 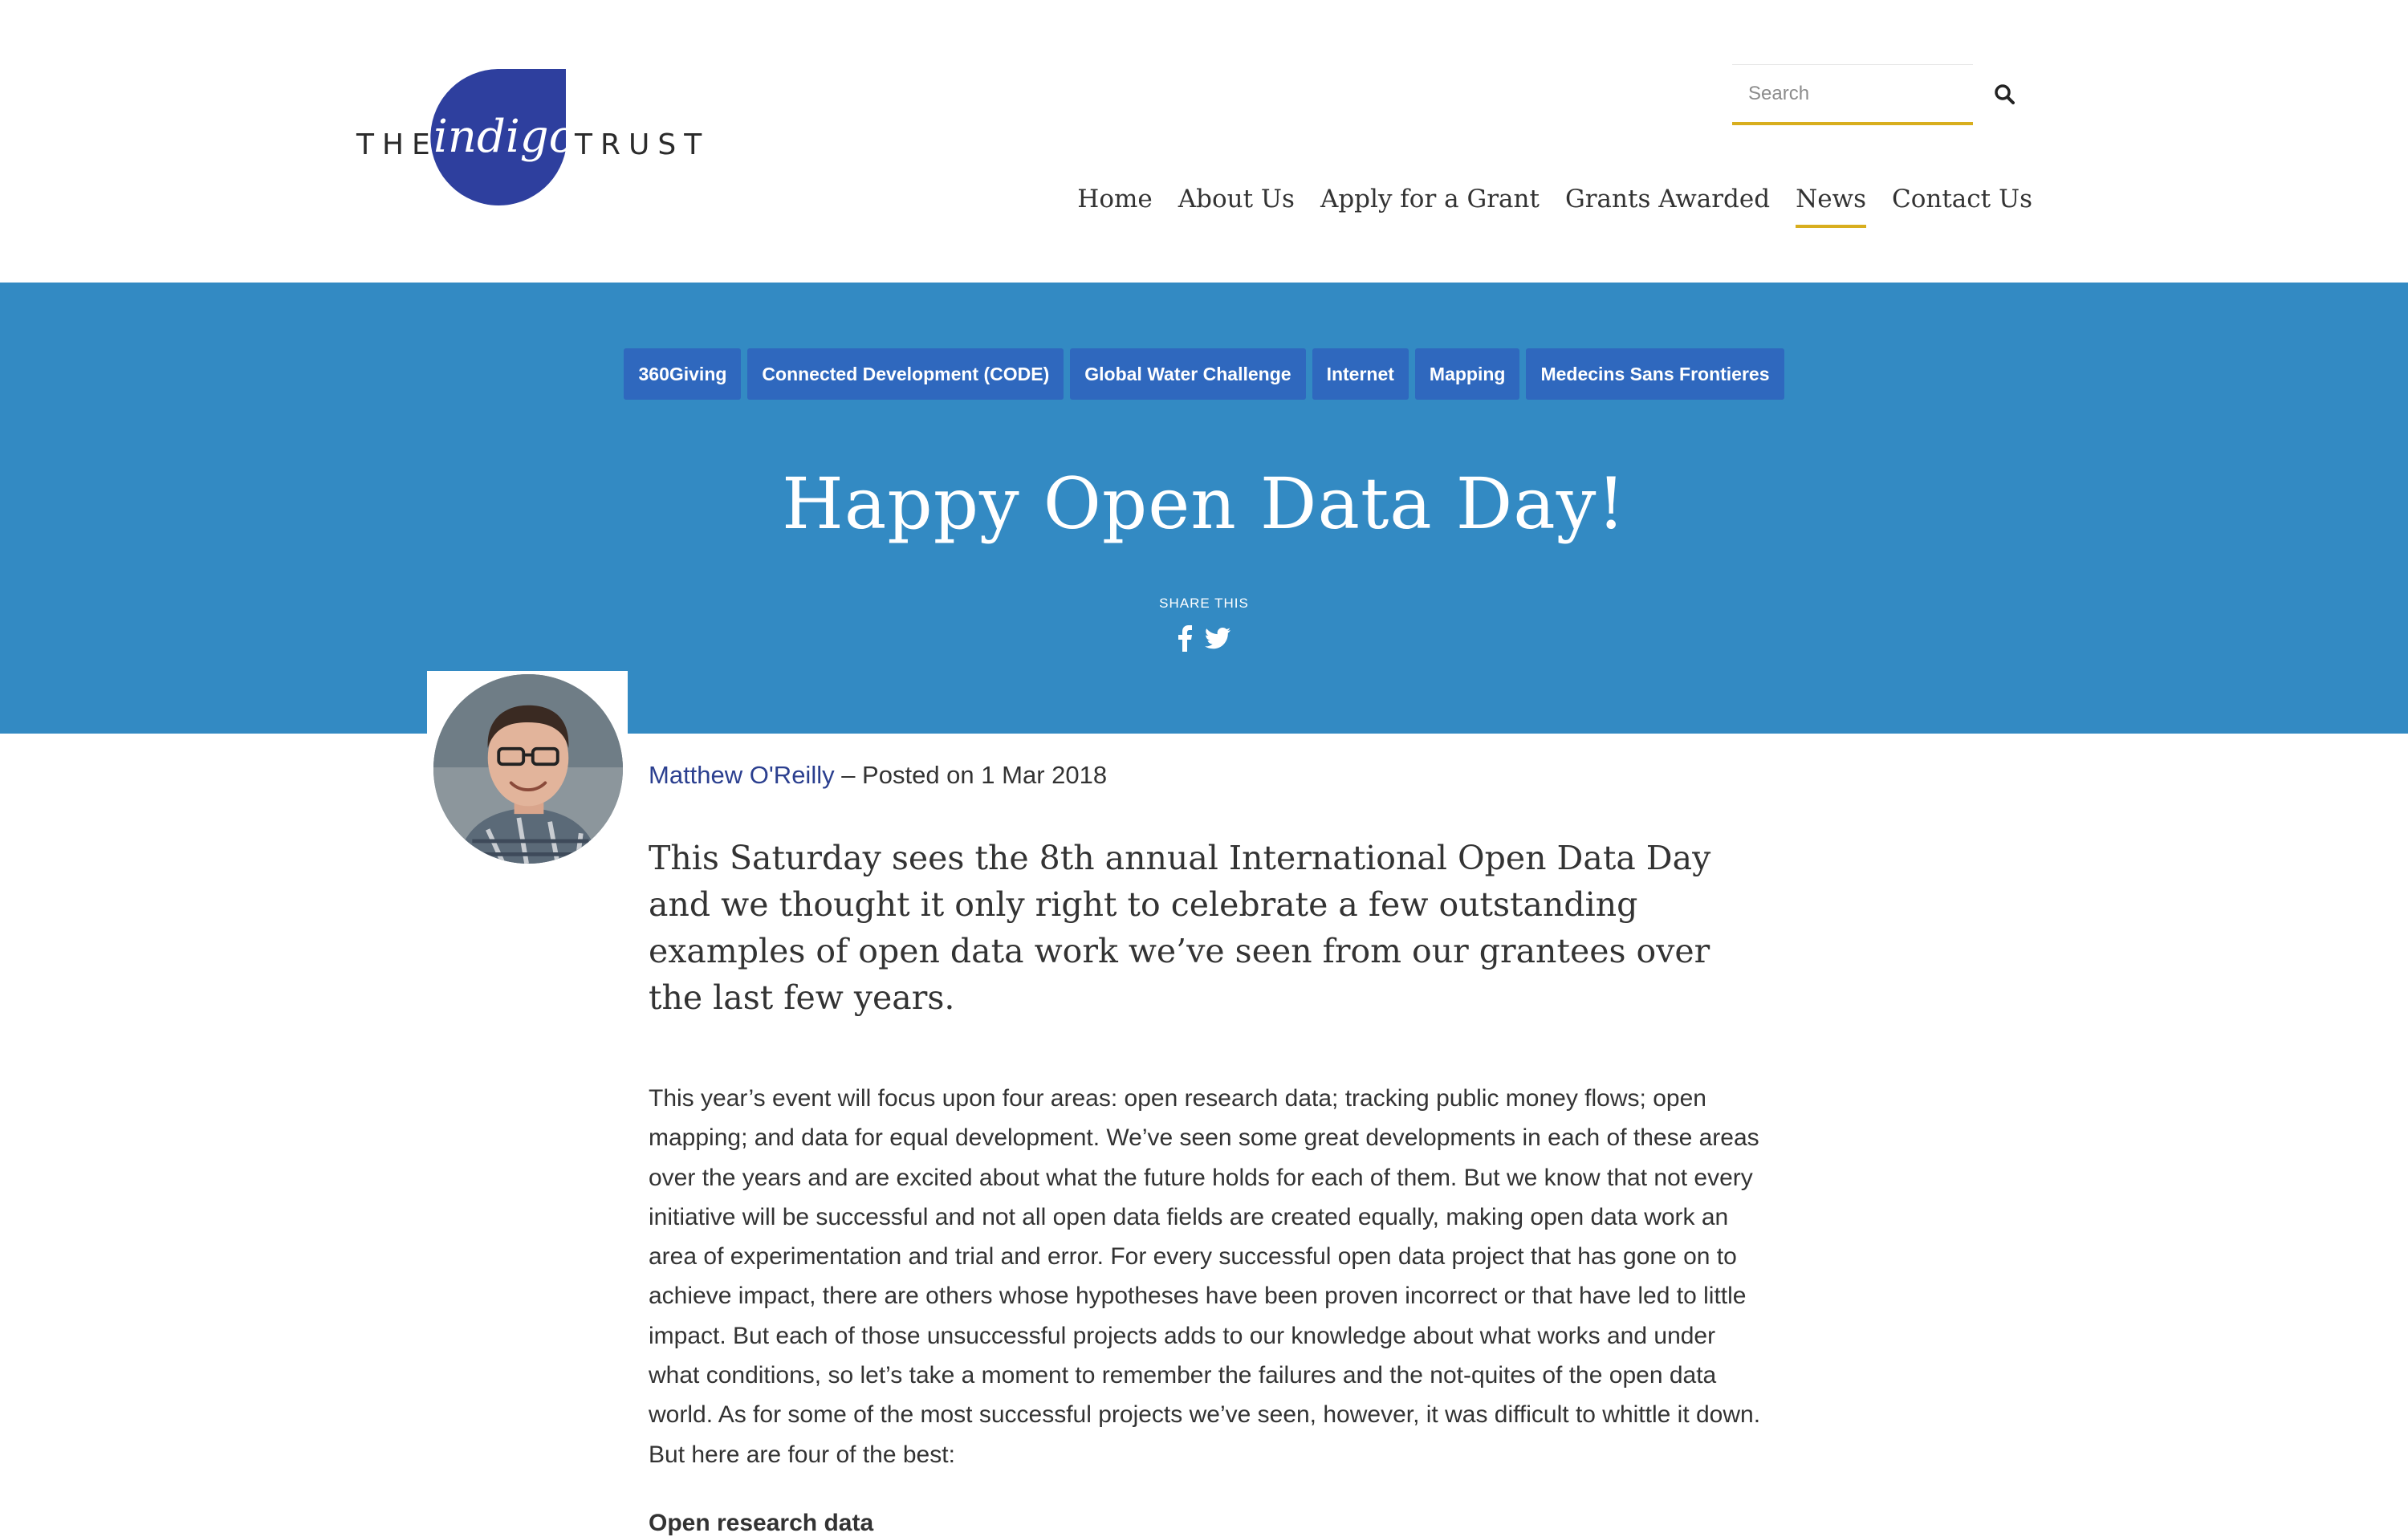 What do you see at coordinates (1655, 374) in the screenshot?
I see `tag-medecins-sans-frontieres: Medecins Sans Frontieres` at bounding box center [1655, 374].